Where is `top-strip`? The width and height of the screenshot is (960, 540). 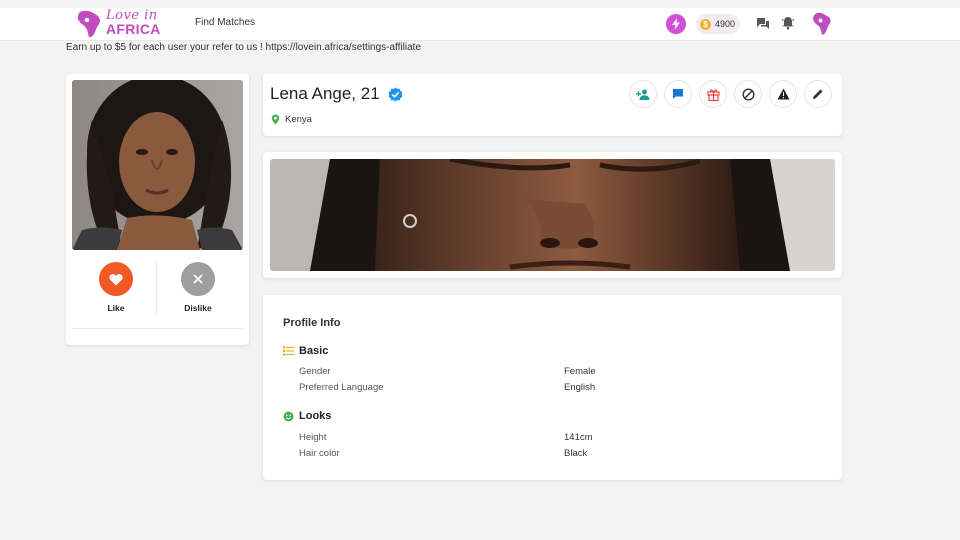
top-strip is located at coordinates (480, 4).